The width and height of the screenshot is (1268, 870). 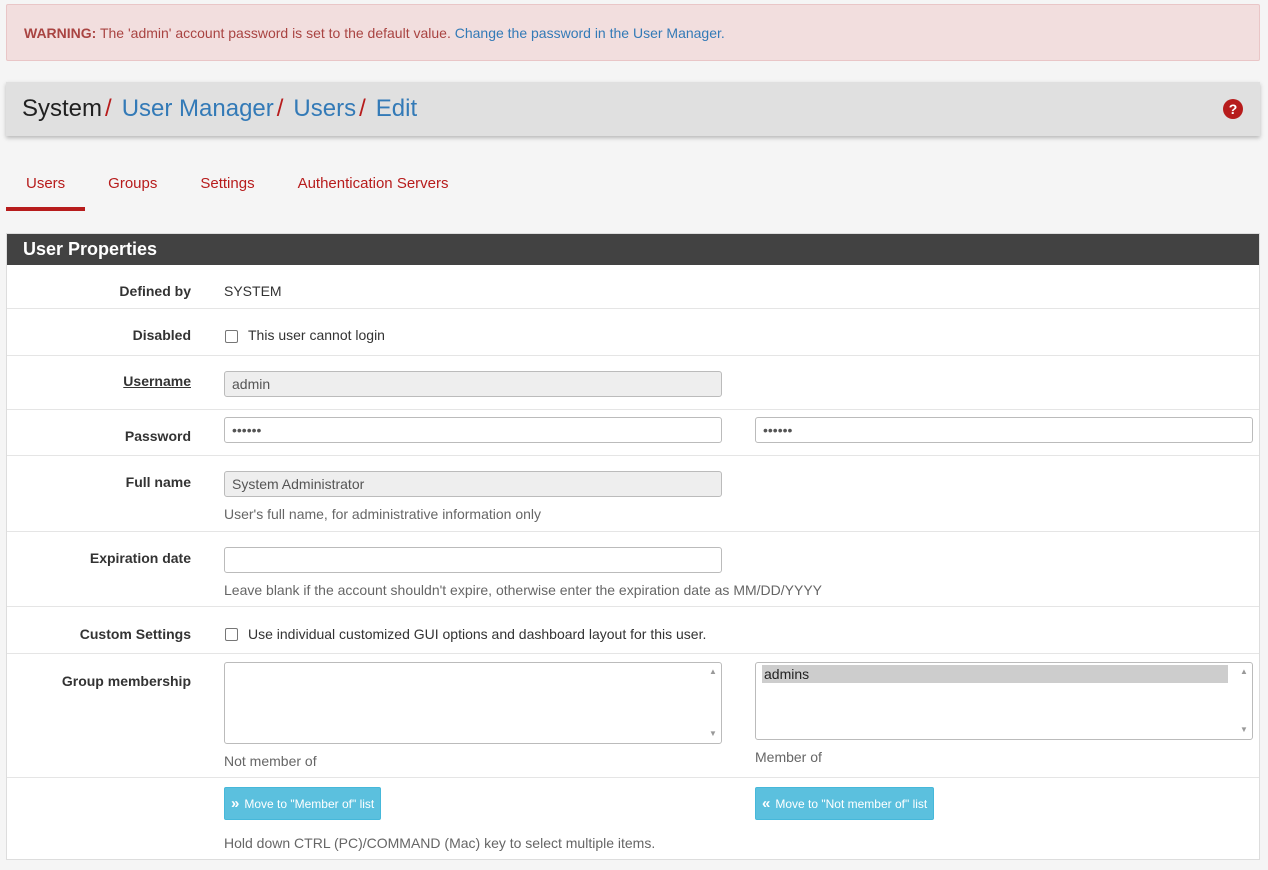 What do you see at coordinates (253, 291) in the screenshot?
I see `defined-by-value: SYSTEM` at bounding box center [253, 291].